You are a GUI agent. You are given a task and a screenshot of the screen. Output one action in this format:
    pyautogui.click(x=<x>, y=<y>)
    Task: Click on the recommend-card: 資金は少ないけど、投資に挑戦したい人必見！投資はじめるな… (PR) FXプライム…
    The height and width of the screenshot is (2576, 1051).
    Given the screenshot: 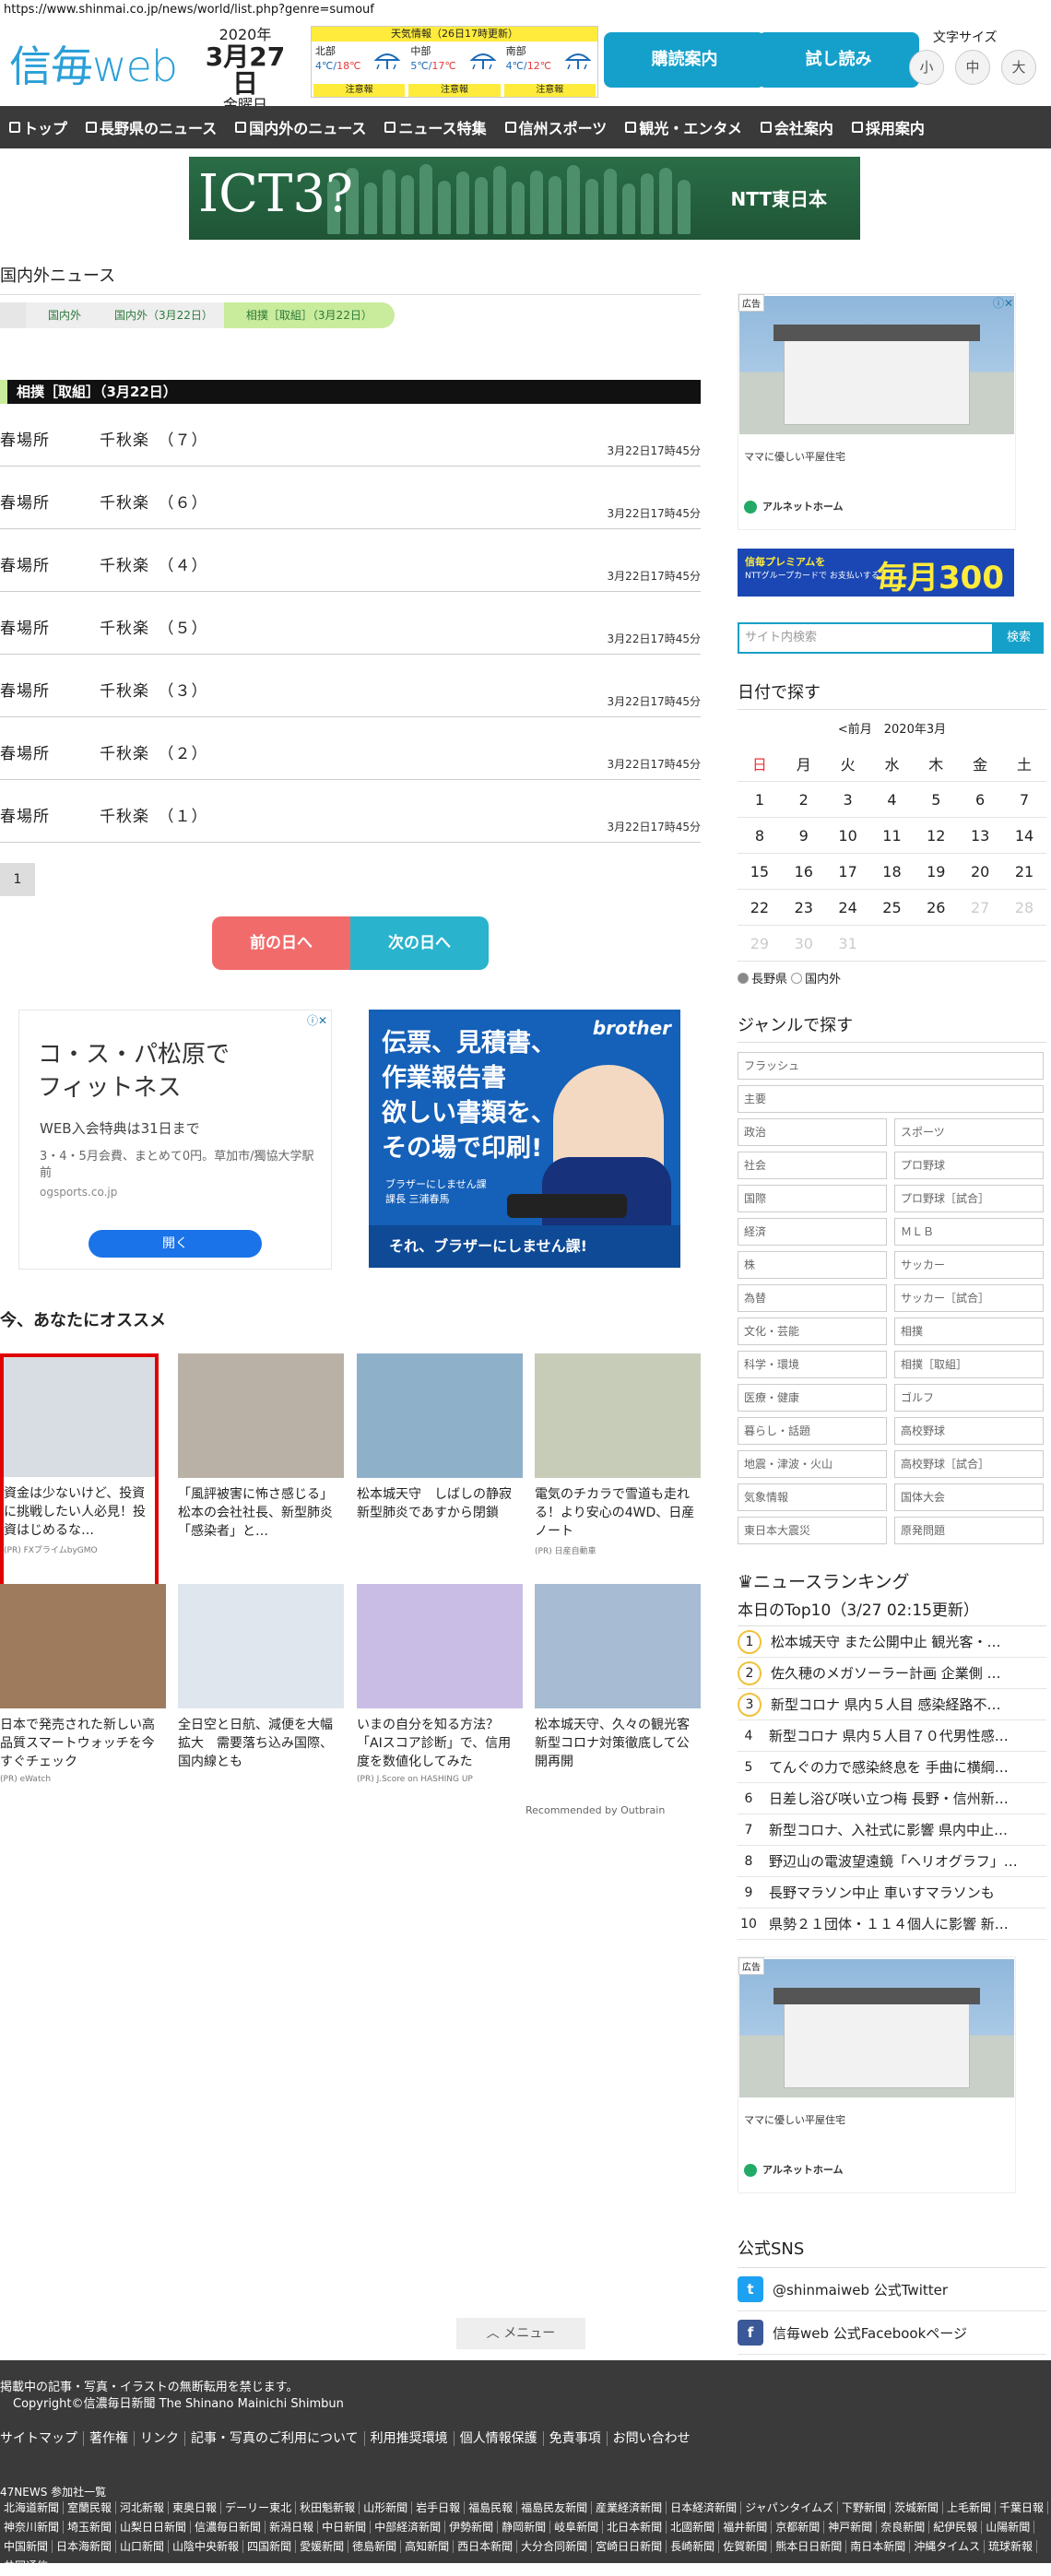 What is the action you would take?
    pyautogui.click(x=79, y=1475)
    